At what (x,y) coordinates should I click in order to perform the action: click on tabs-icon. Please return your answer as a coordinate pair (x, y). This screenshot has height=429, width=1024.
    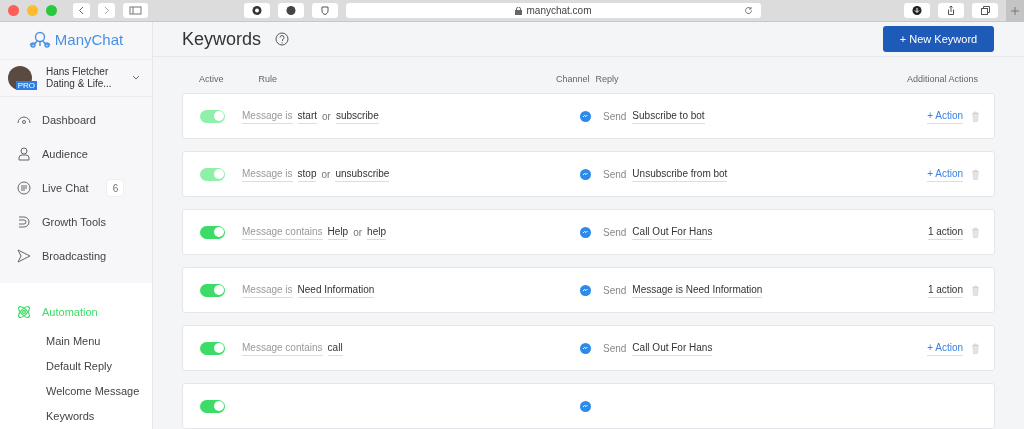
    Looking at the image, I should click on (985, 10).